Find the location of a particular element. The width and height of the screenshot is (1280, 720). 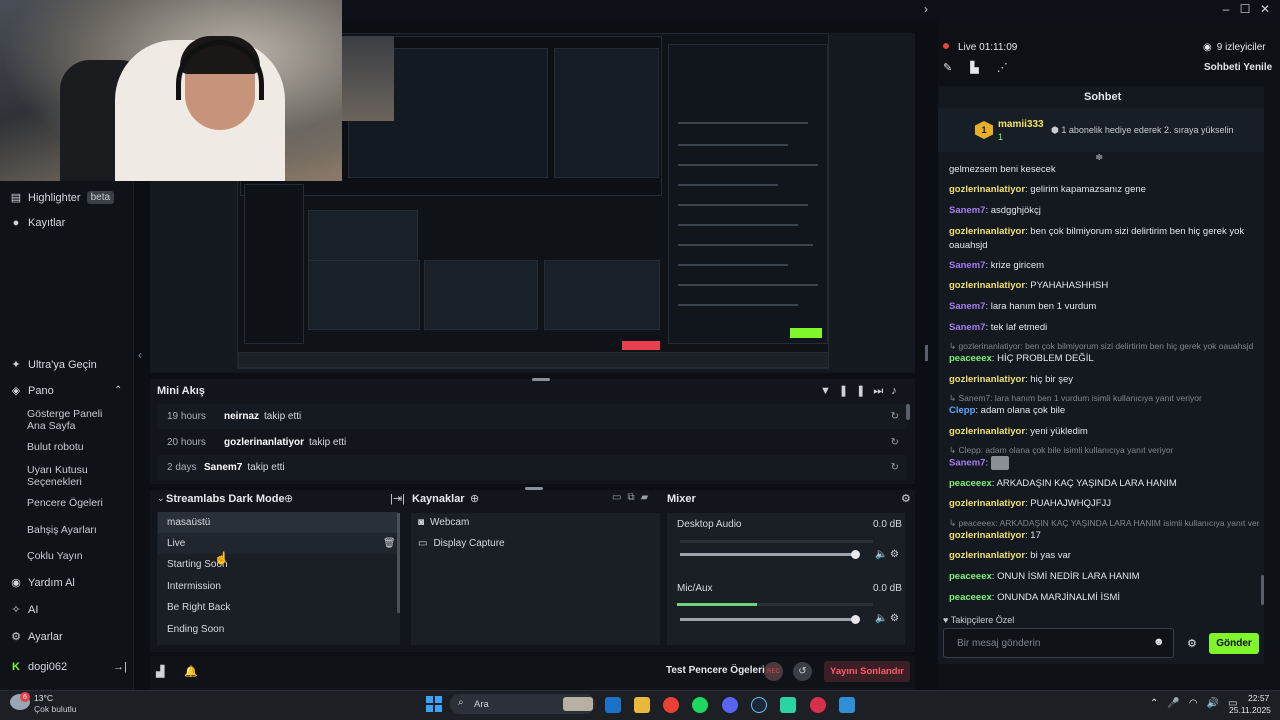

sidebar-sub-dashboard-home: Gösterge Paneli Ana Sayfa is located at coordinates (74, 420).